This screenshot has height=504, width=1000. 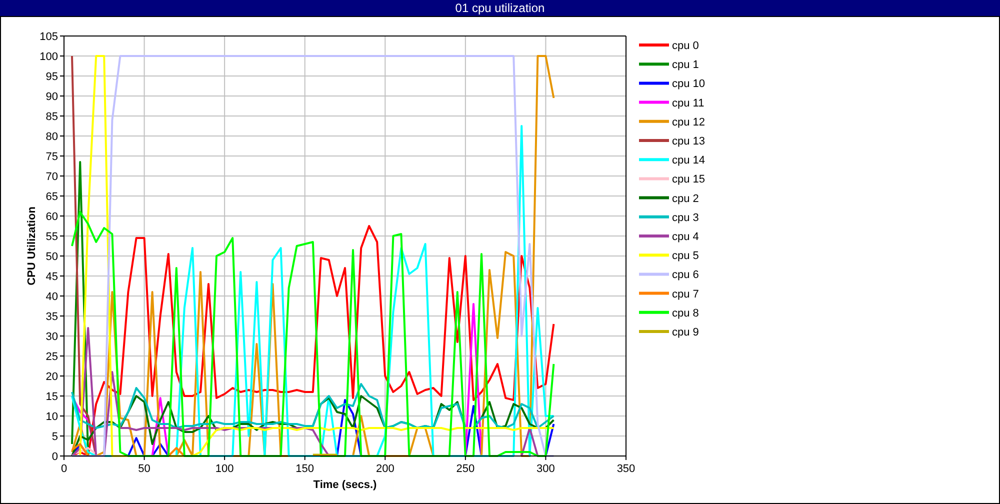 What do you see at coordinates (685, 65) in the screenshot?
I see `legend-label: cpu 1` at bounding box center [685, 65].